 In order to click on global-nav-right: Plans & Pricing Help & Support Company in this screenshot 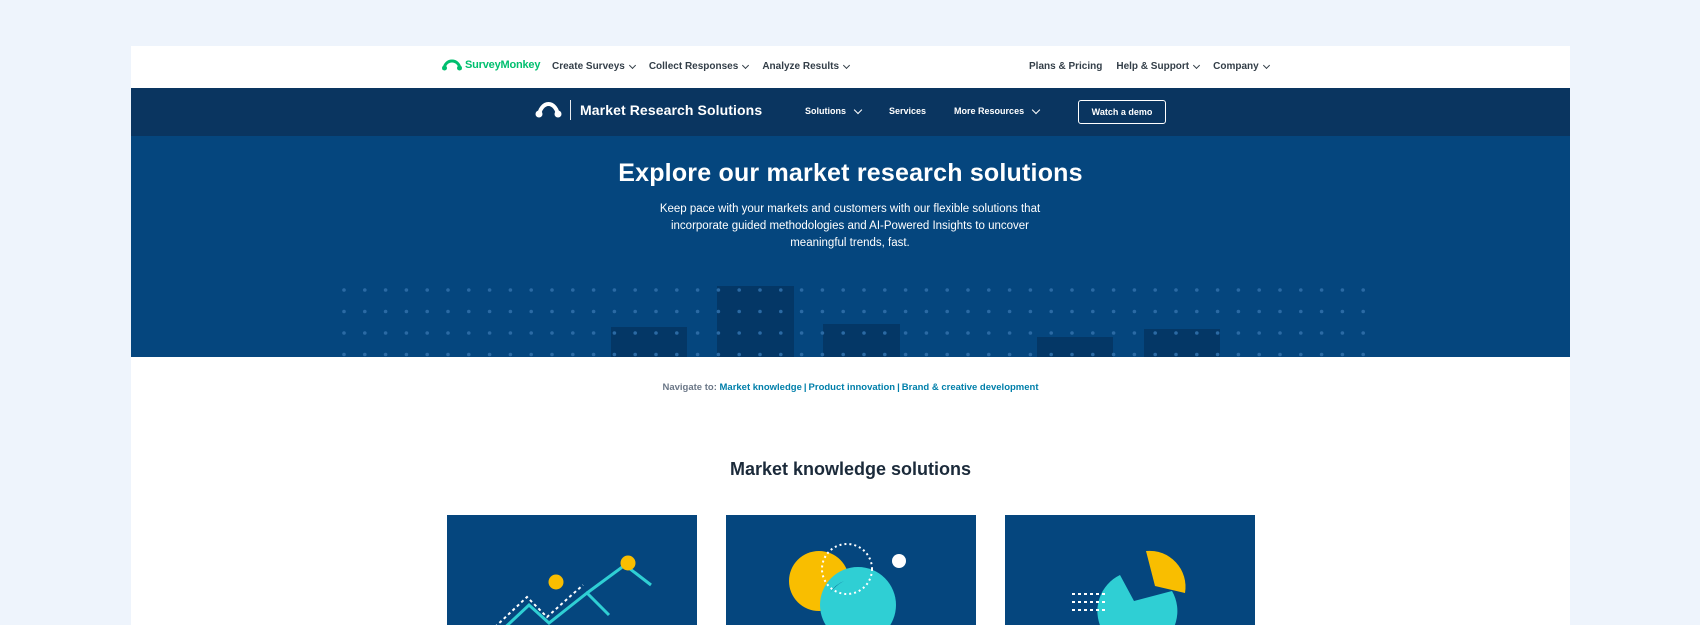, I will do `click(1156, 66)`.